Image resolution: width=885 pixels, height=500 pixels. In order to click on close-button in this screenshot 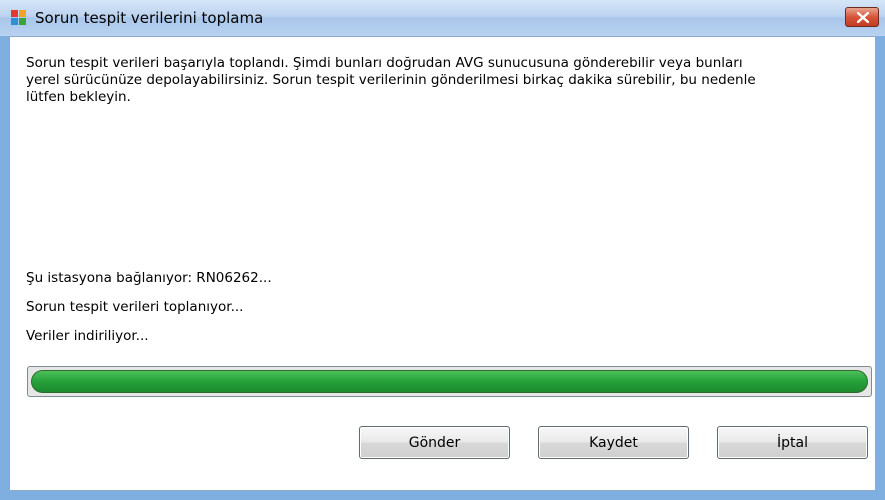, I will do `click(862, 17)`.